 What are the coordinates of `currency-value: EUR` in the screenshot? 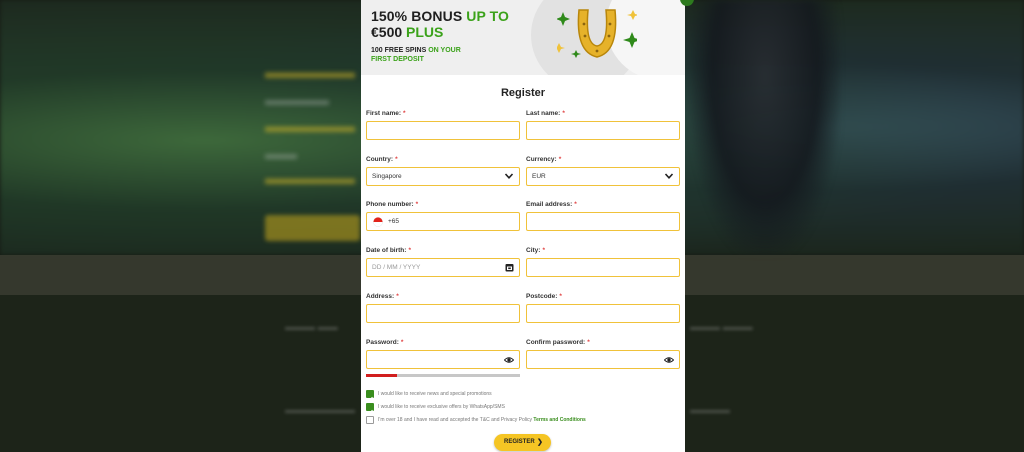 It's located at (539, 176).